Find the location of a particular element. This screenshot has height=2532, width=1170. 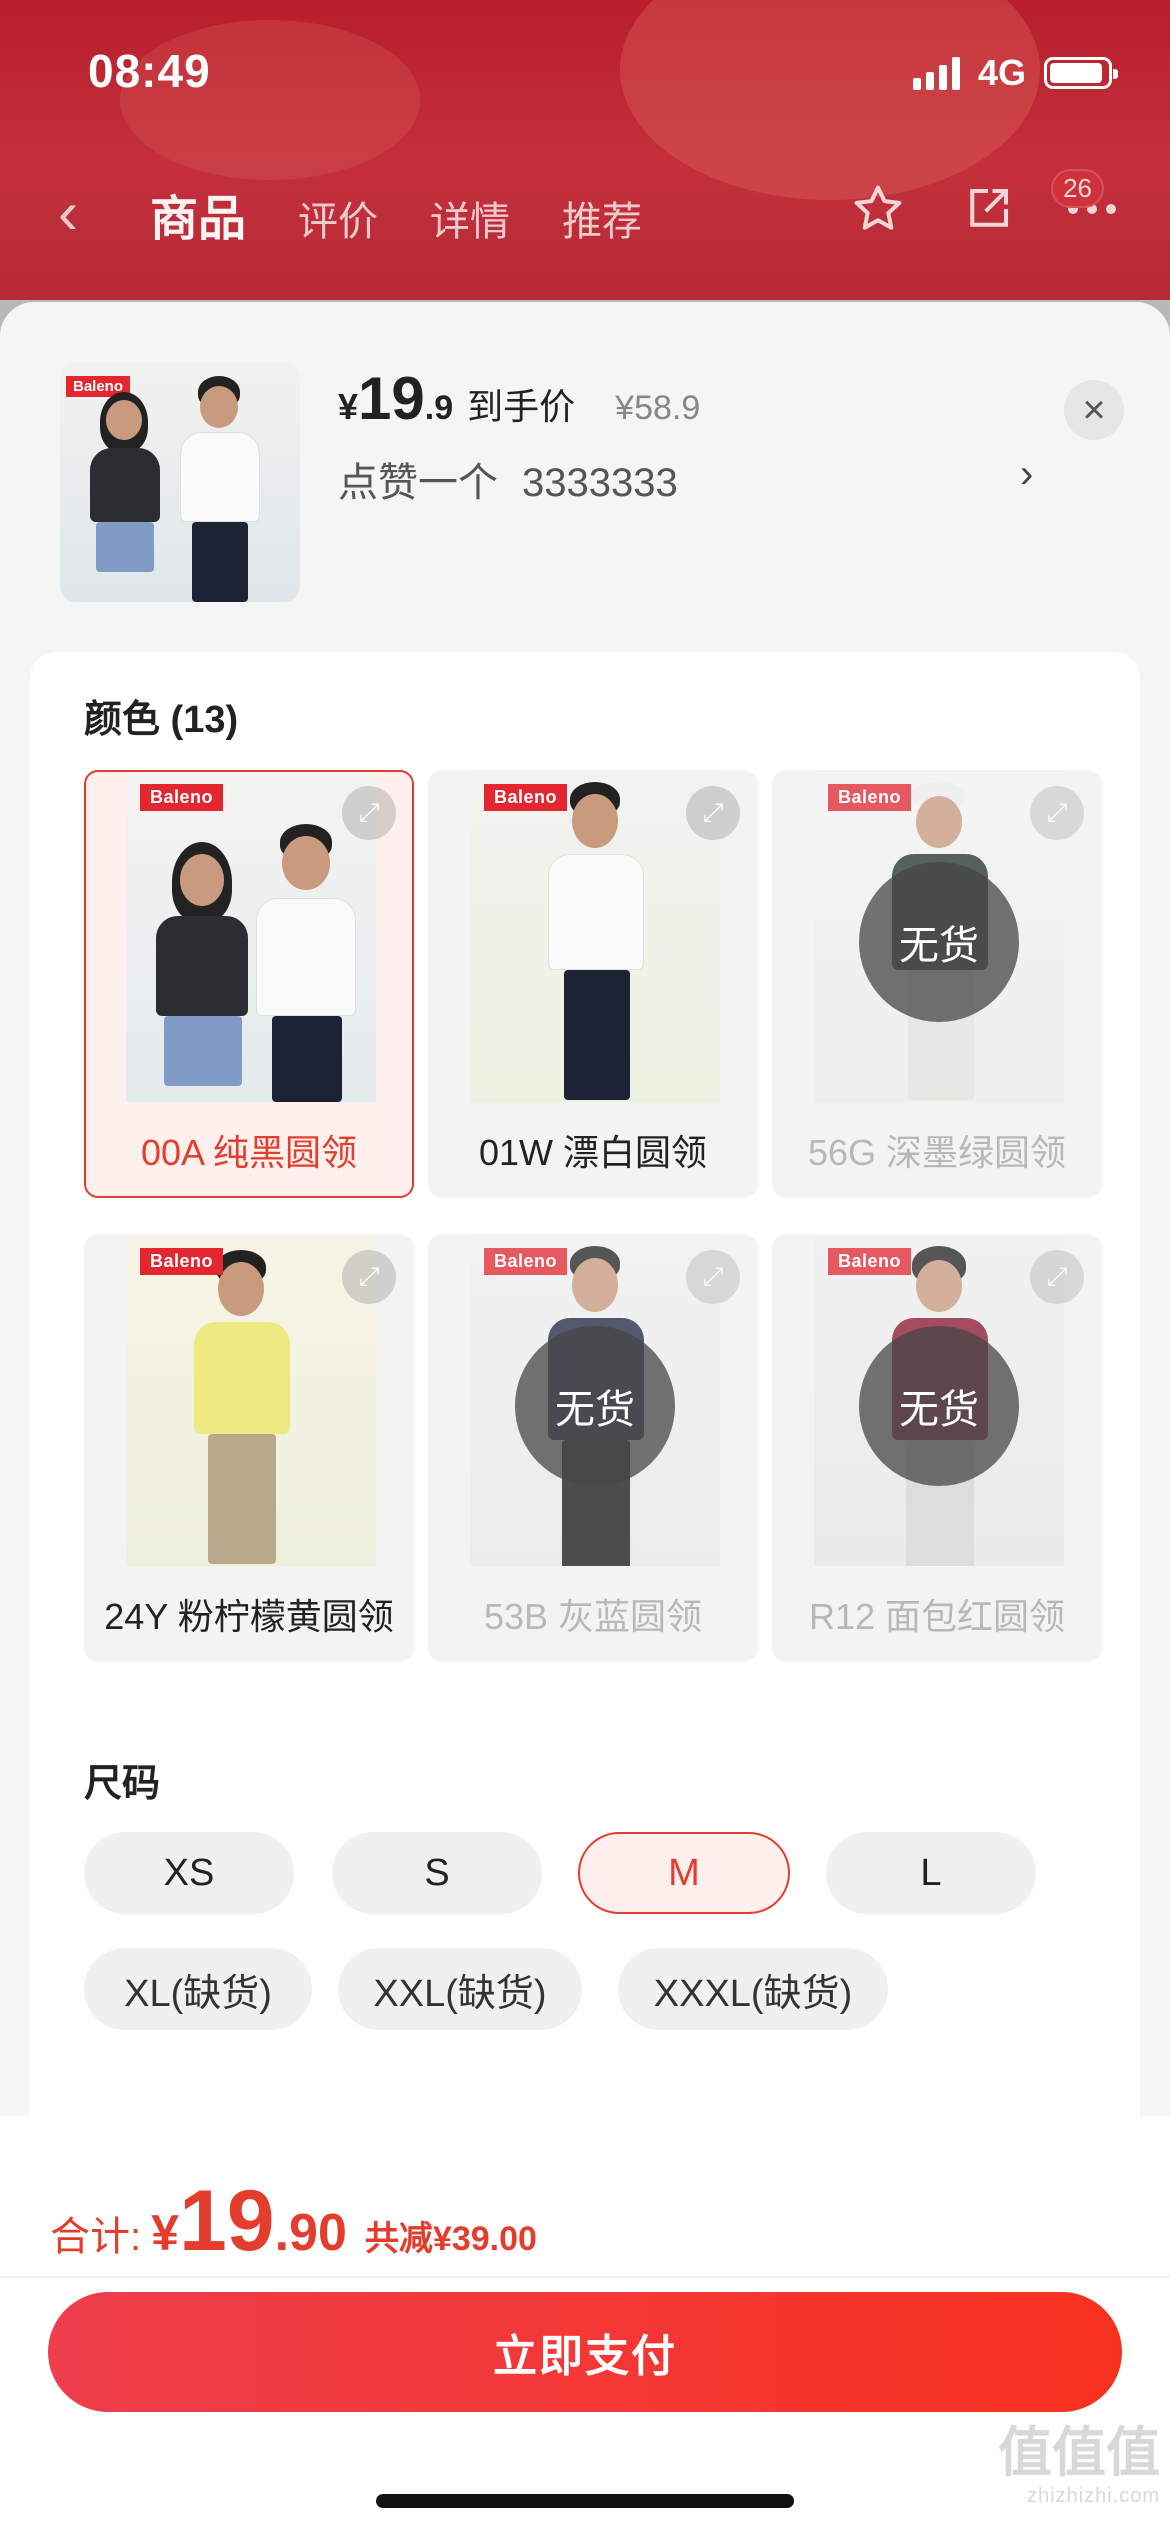

color-section-title: 颜色 (13) is located at coordinates (161, 720).